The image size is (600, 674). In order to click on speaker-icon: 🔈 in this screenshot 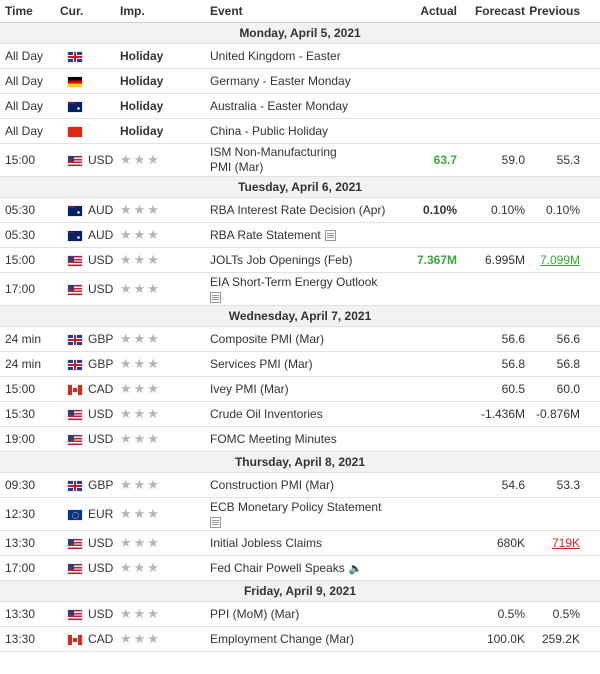, I will do `click(356, 568)`.